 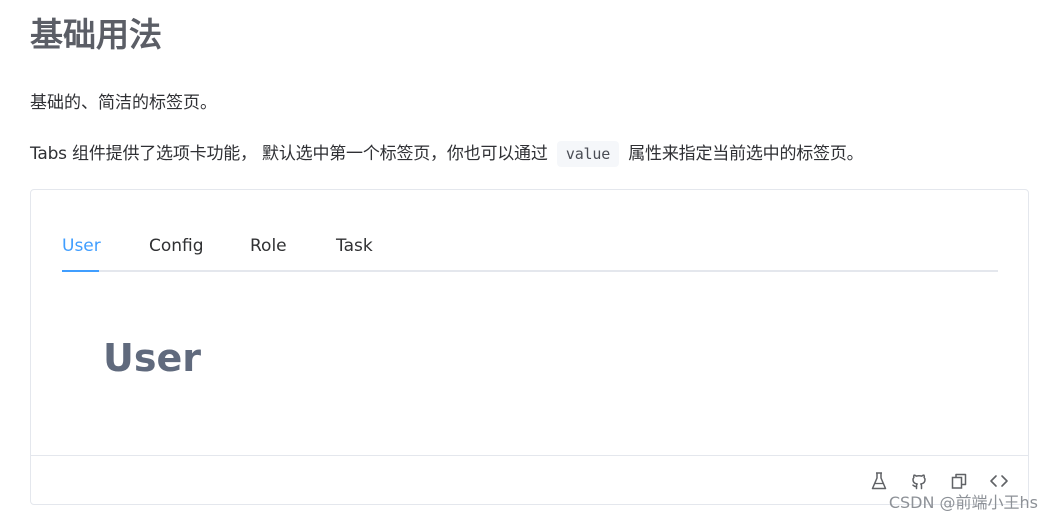 I want to click on tab-pane-content: User, so click(x=152, y=358).